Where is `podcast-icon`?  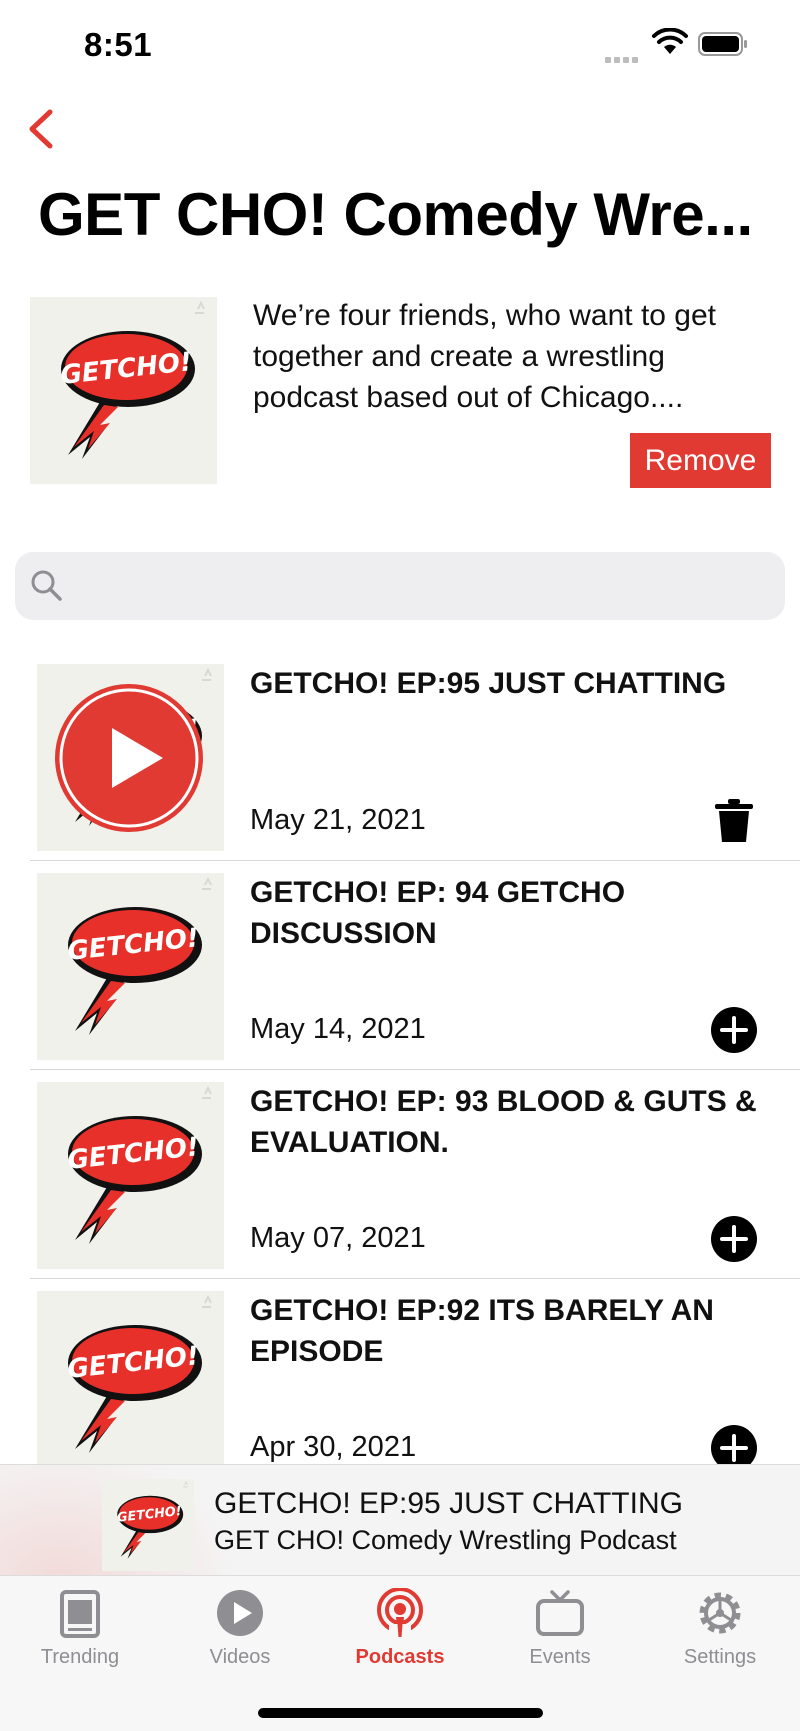 podcast-icon is located at coordinates (400, 1613).